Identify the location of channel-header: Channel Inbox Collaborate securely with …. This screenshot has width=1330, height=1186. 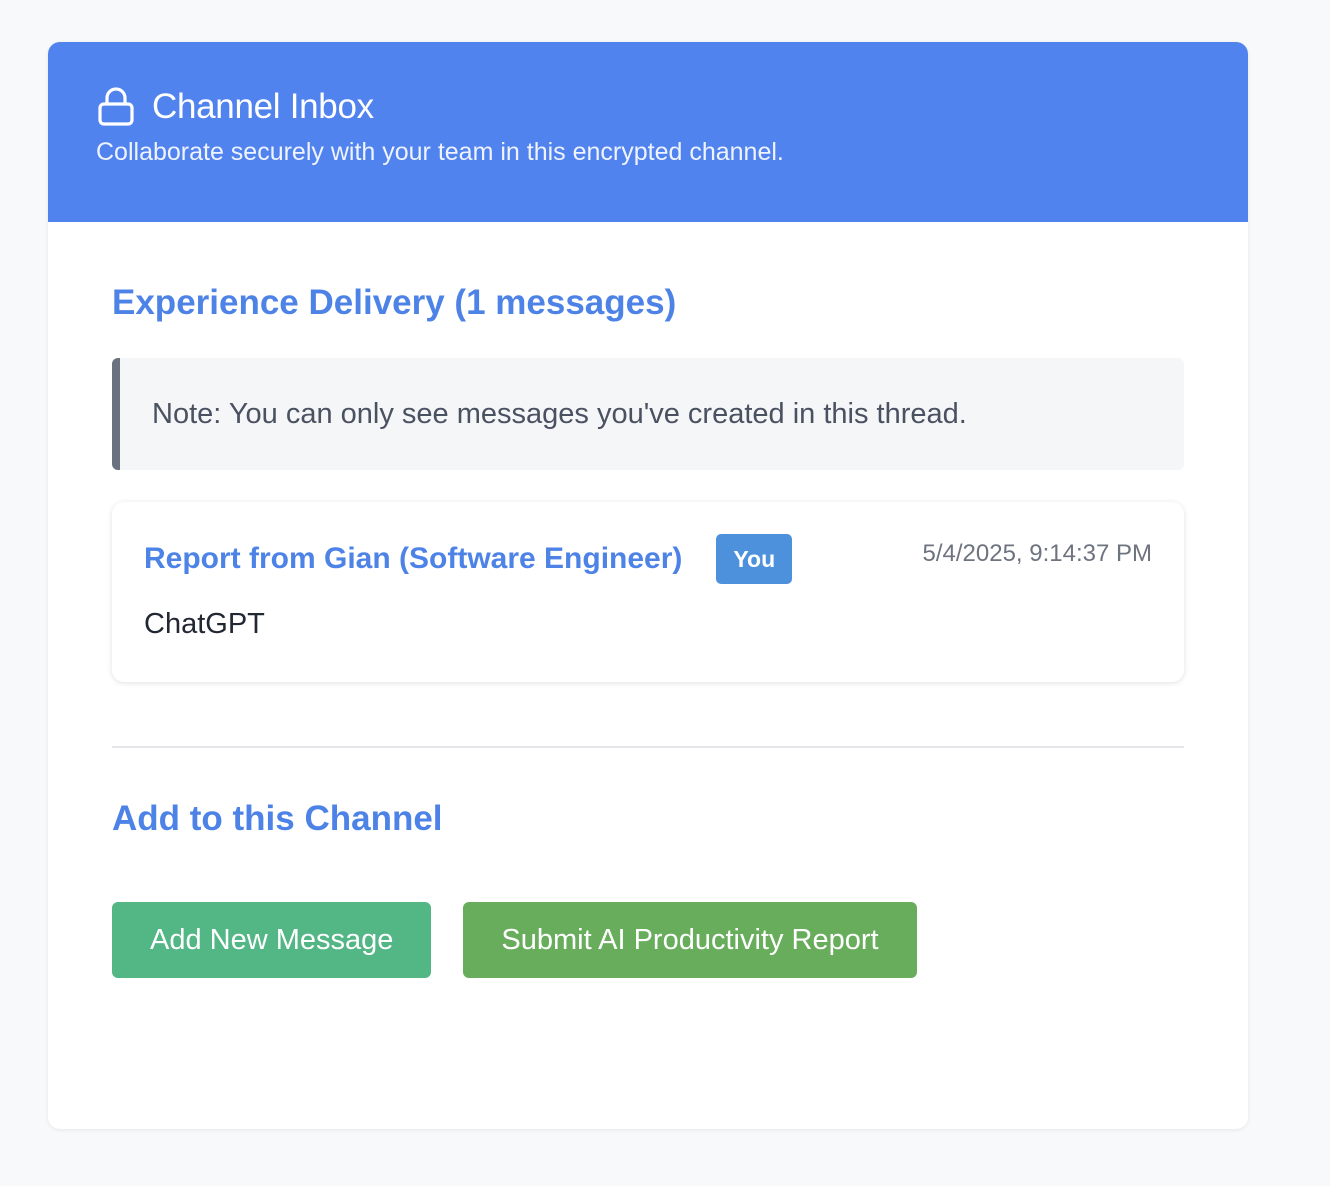
(648, 132).